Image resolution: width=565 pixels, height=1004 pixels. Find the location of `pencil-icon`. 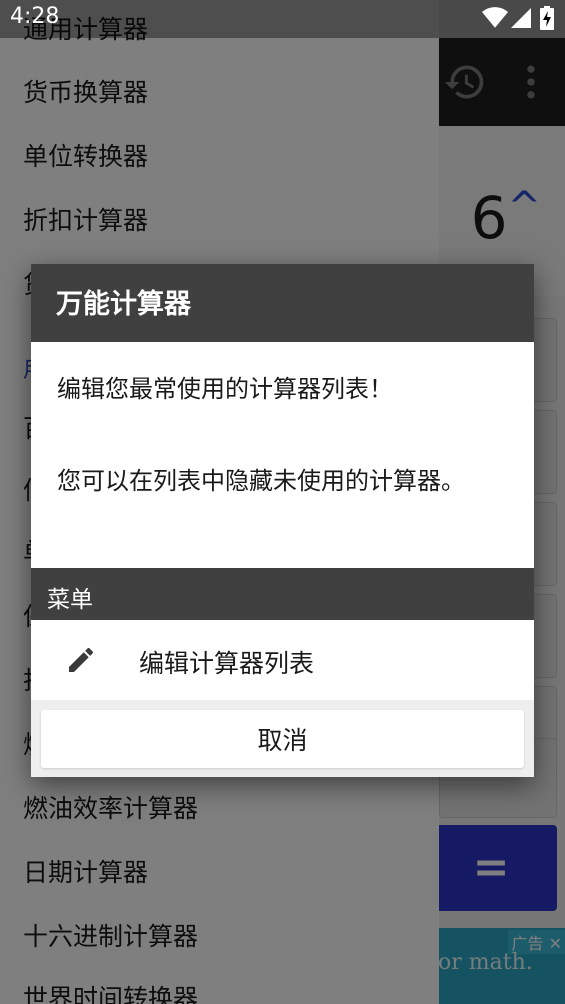

pencil-icon is located at coordinates (81, 660).